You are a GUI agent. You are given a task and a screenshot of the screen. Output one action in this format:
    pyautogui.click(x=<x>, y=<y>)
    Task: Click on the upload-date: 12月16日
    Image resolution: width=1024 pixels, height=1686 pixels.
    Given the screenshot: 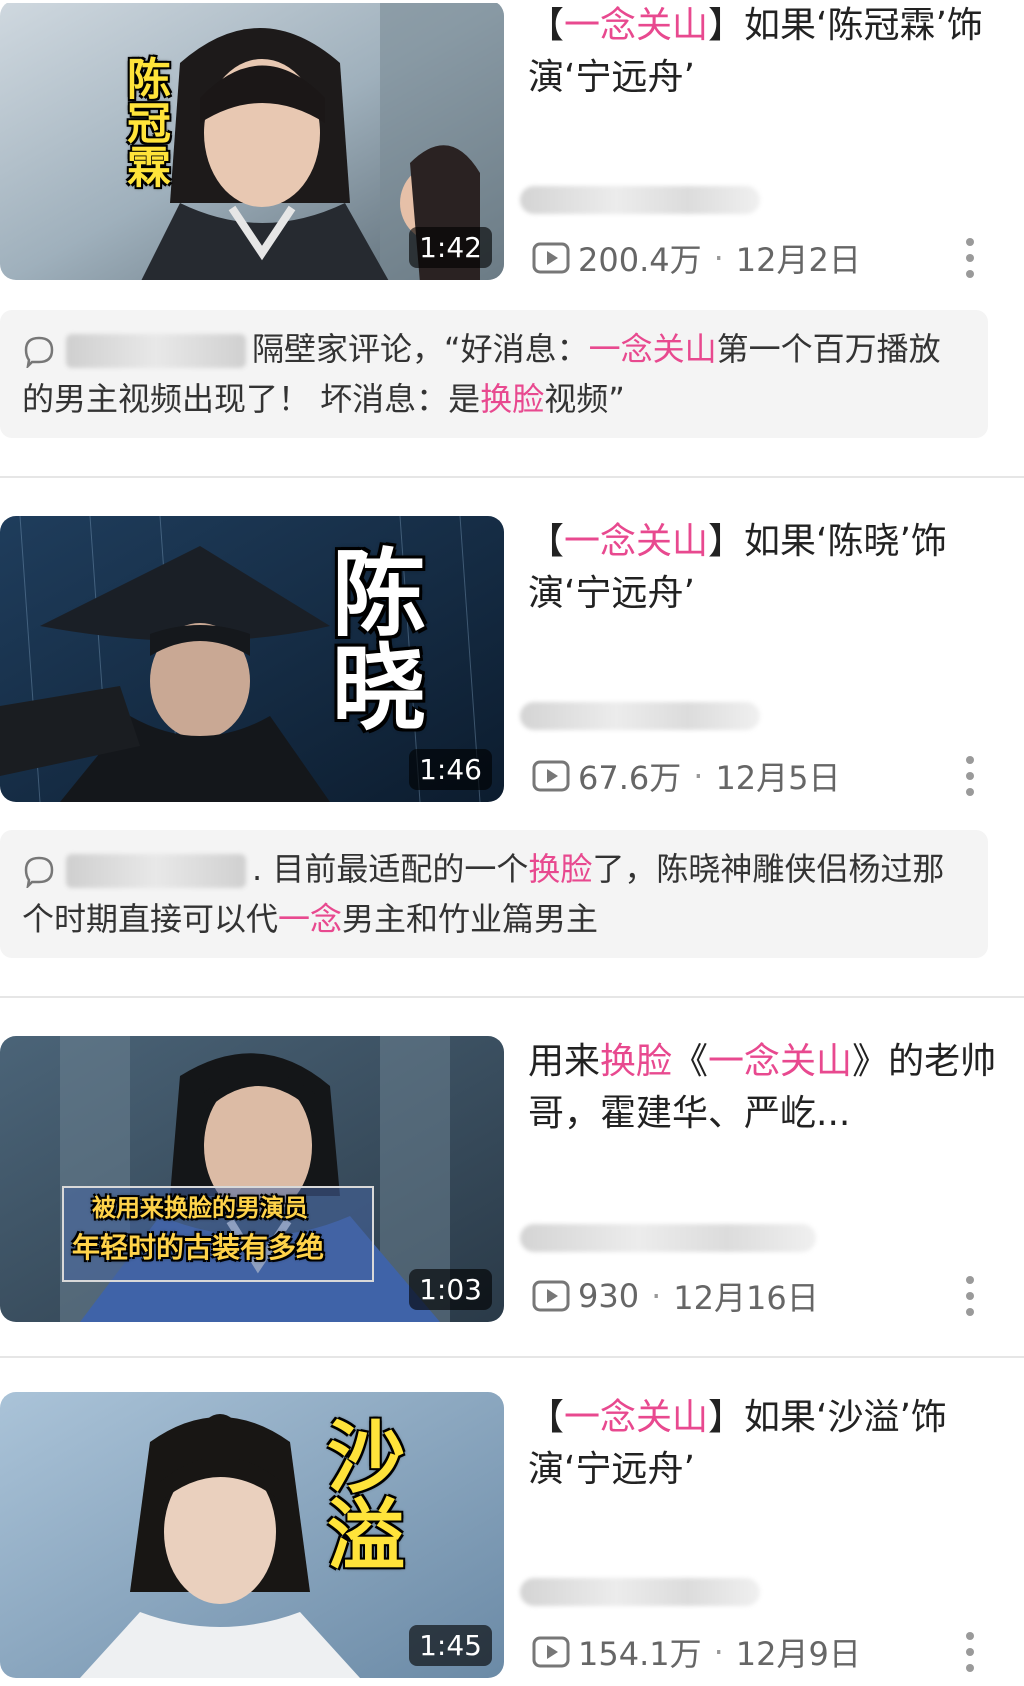 What is the action you would take?
    pyautogui.click(x=746, y=1298)
    